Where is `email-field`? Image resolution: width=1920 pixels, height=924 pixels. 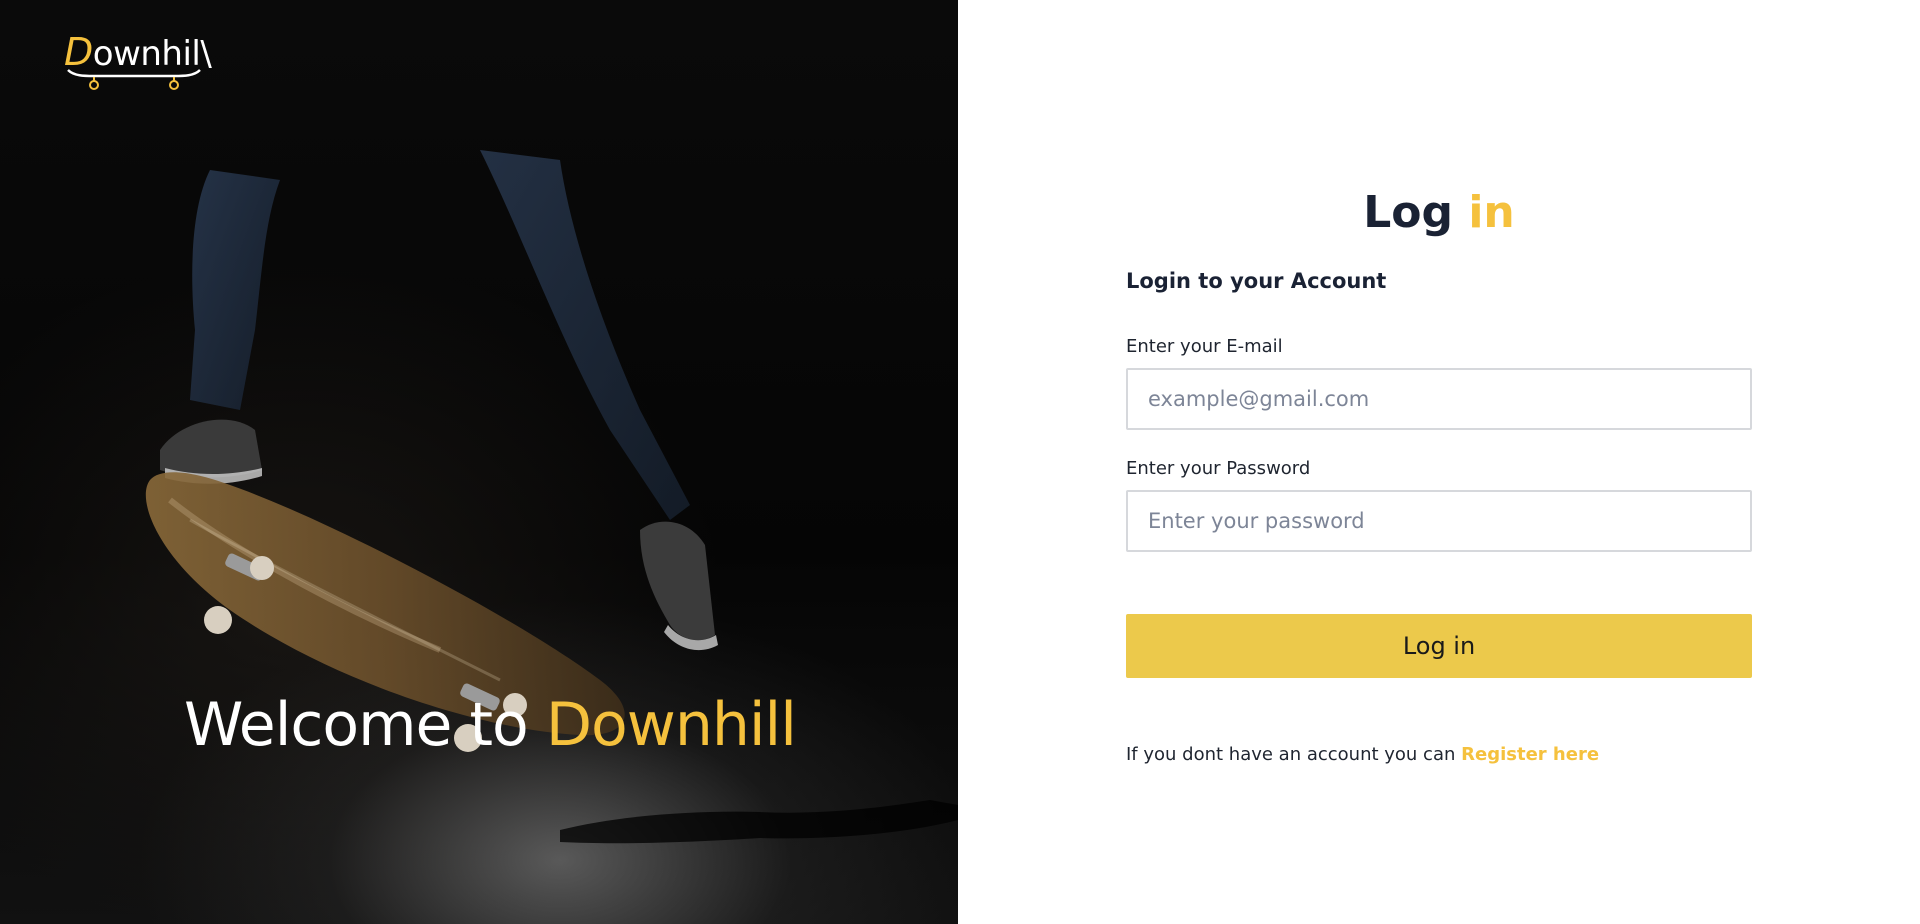 email-field is located at coordinates (1439, 399).